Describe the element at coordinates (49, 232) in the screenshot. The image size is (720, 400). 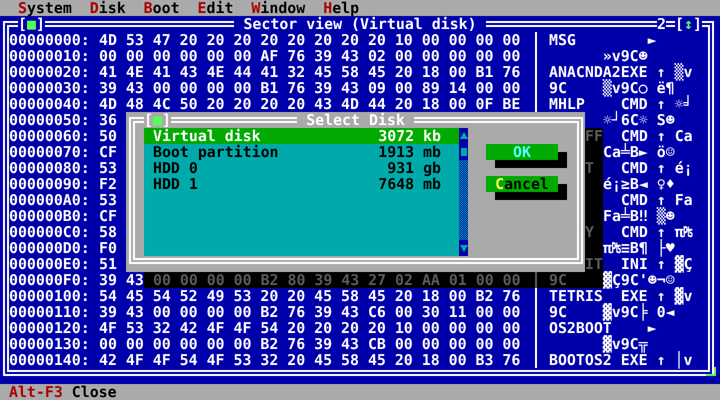
I see `row-address: 000000C0:` at that location.